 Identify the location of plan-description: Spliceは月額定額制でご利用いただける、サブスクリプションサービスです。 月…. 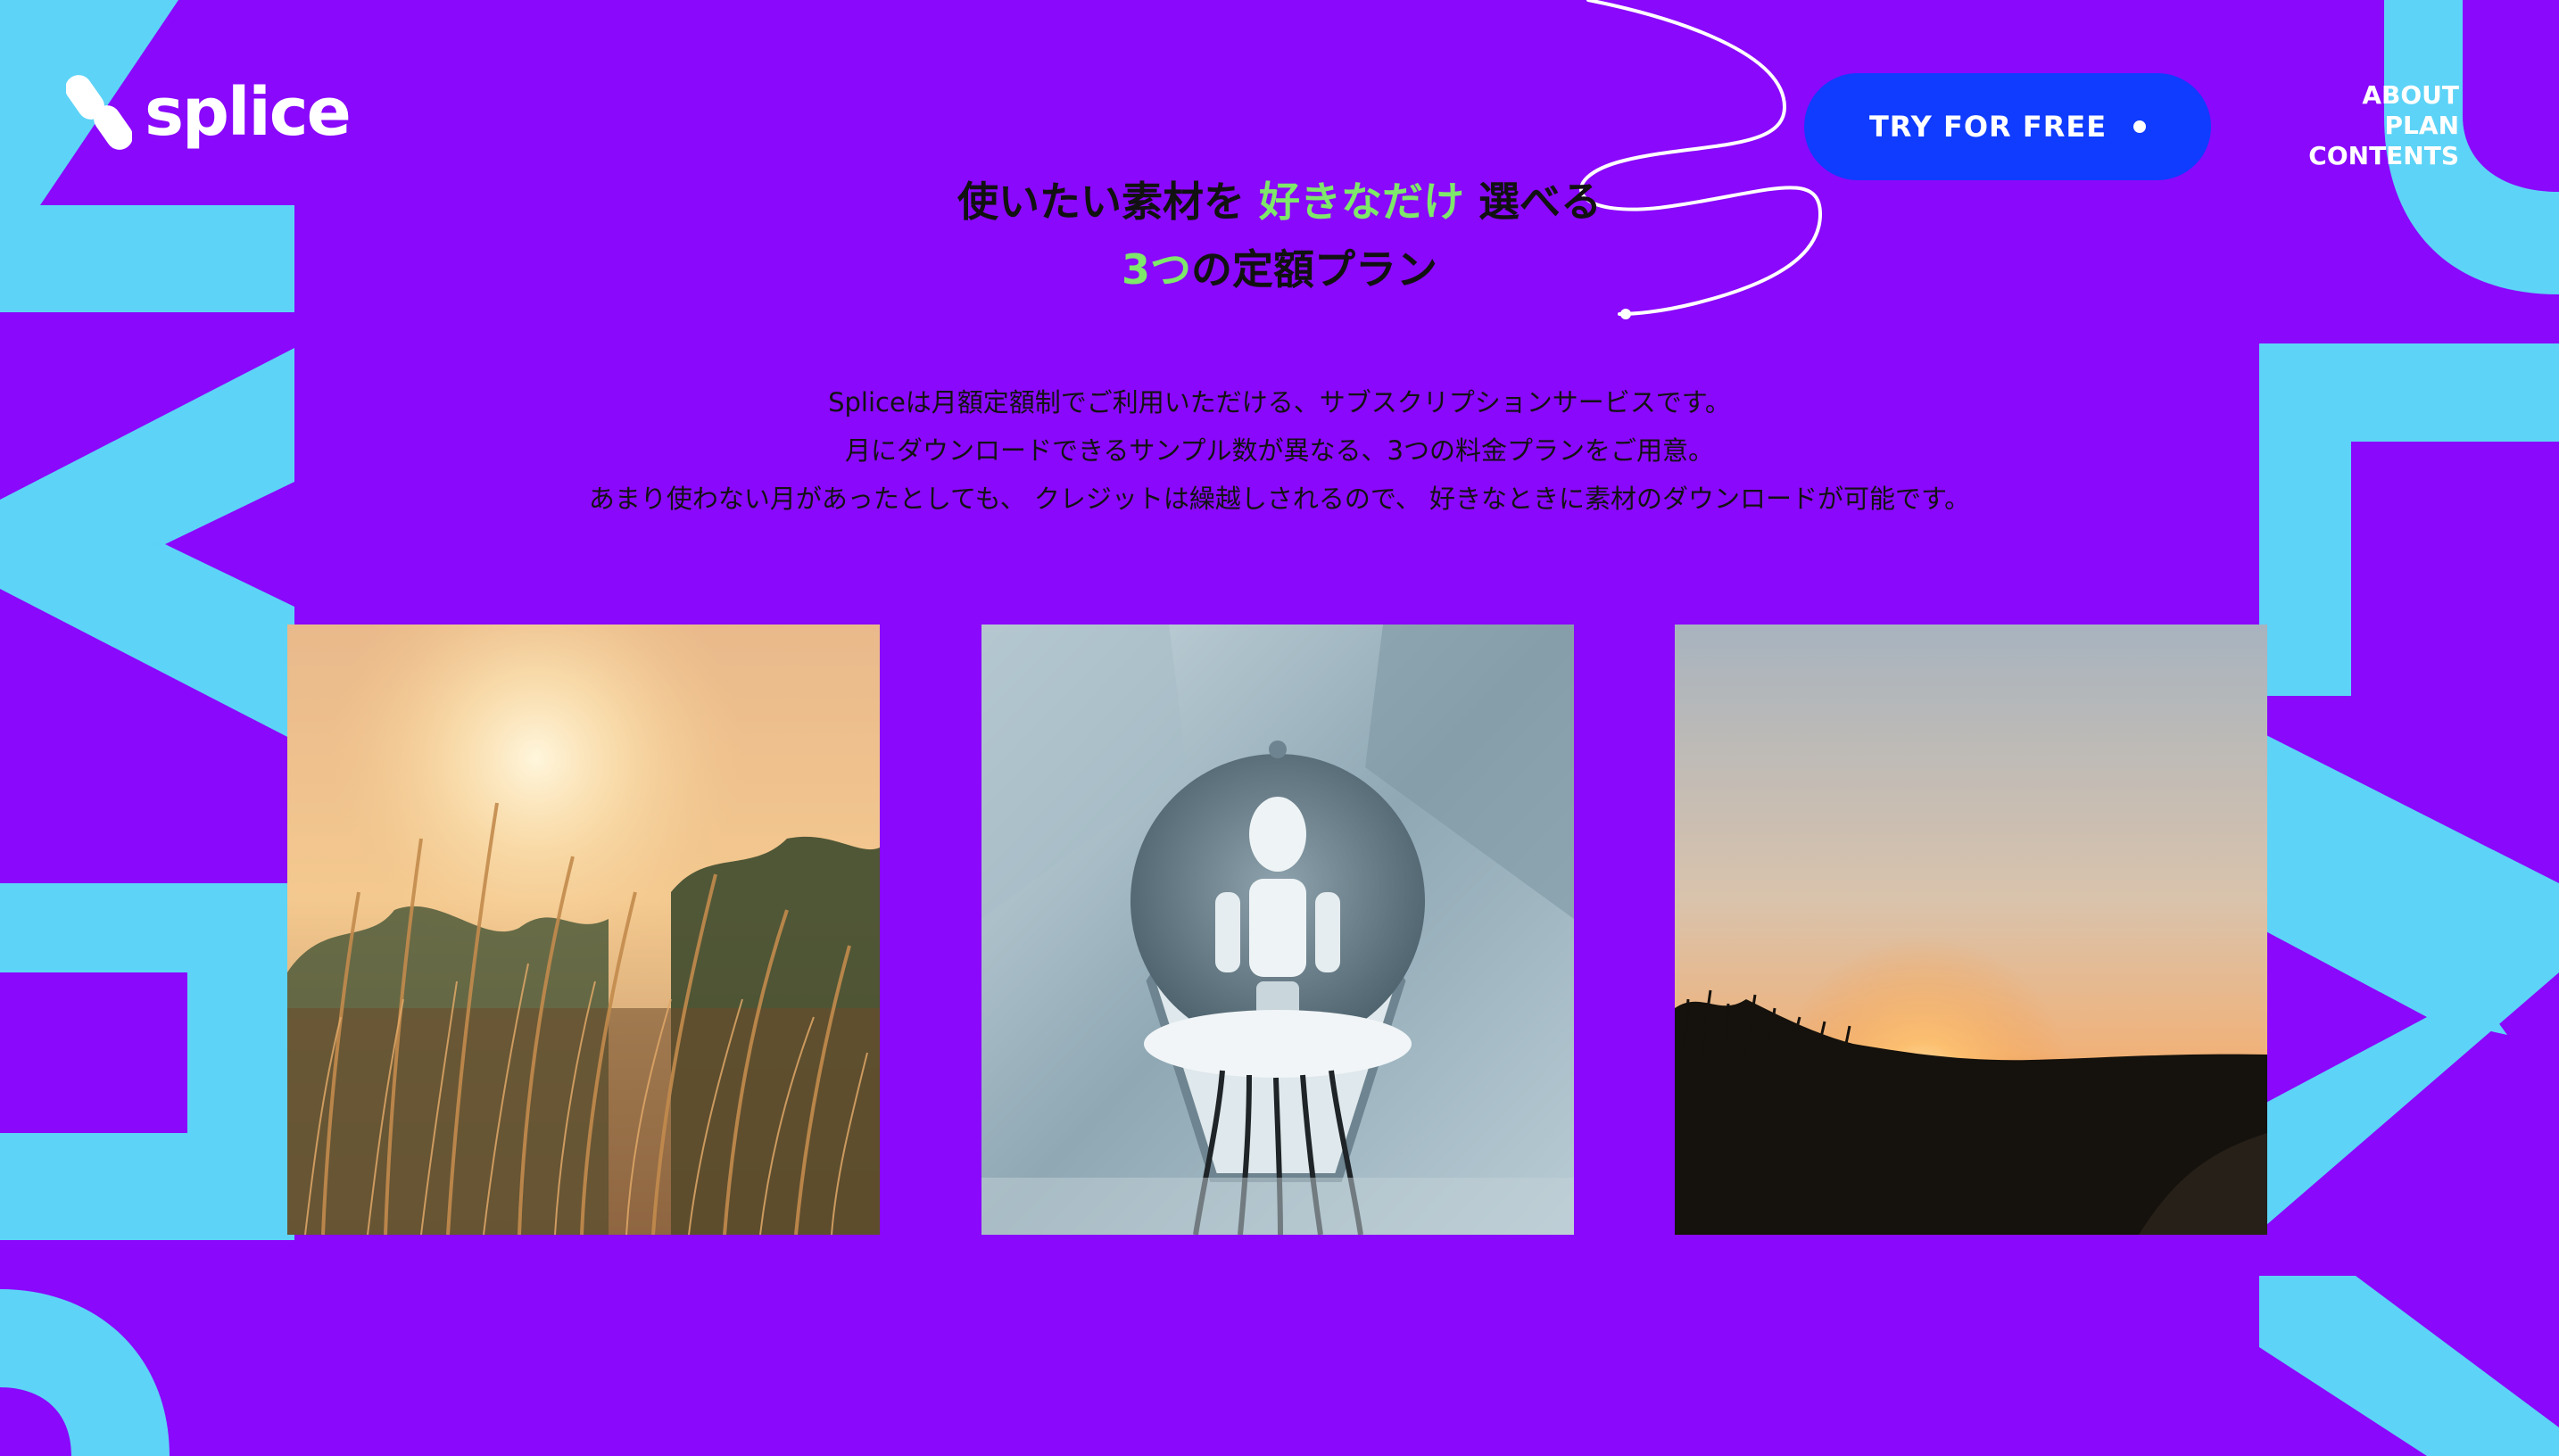
(1279, 451).